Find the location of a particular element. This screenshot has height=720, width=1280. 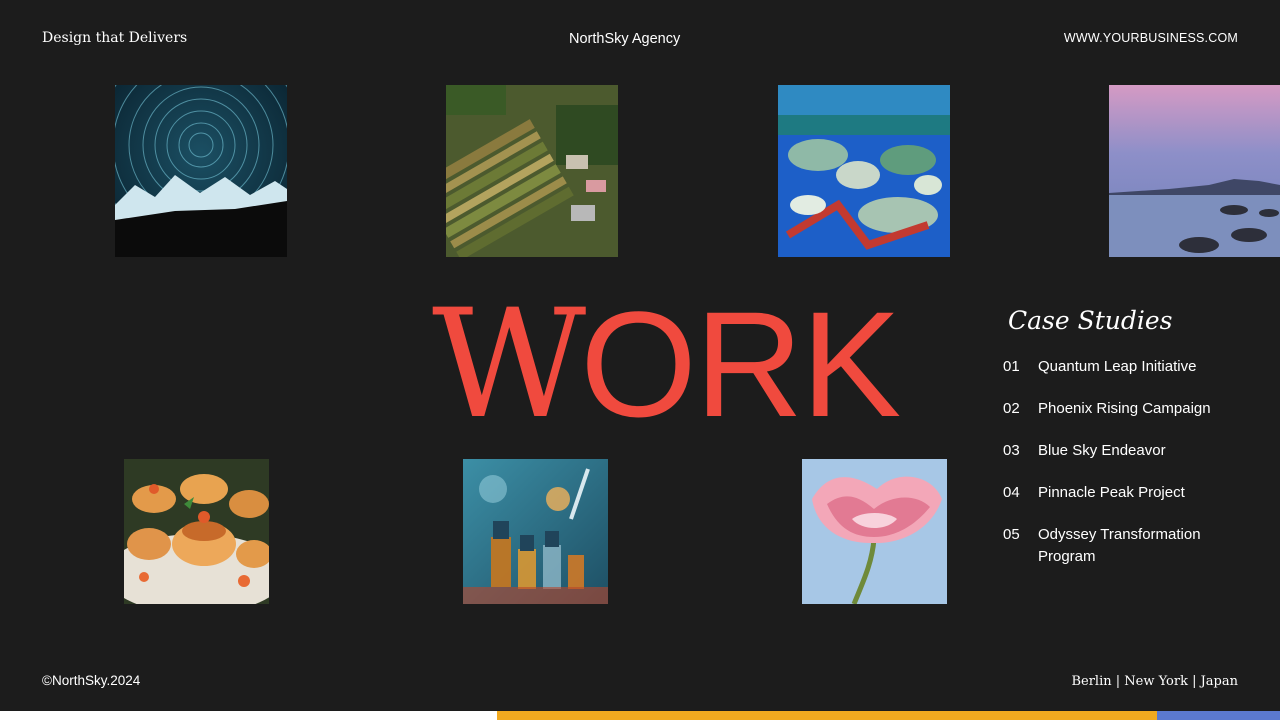

list-item: 04 Pinnacle Peak Project is located at coordinates (1128, 493).